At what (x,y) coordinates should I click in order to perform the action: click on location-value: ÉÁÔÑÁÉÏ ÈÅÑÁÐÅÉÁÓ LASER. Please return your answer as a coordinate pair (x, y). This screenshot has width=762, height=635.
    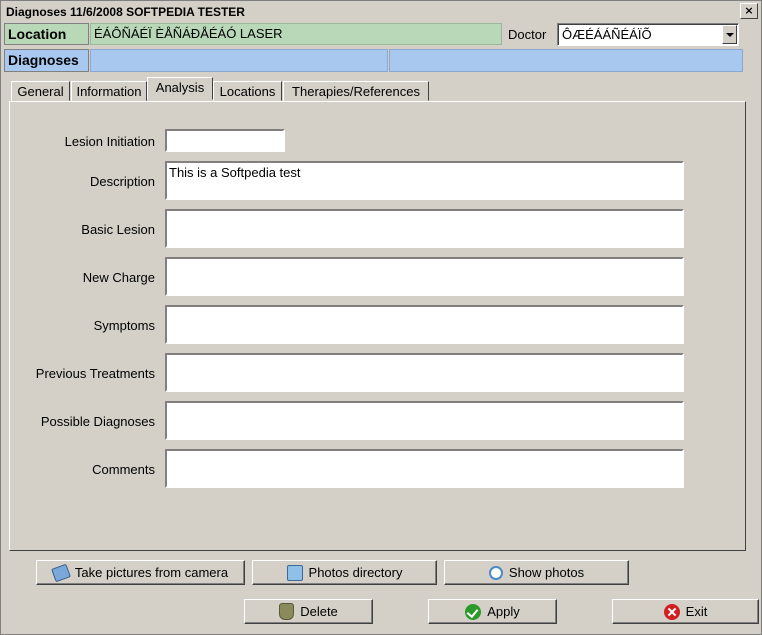
    Looking at the image, I should click on (188, 33).